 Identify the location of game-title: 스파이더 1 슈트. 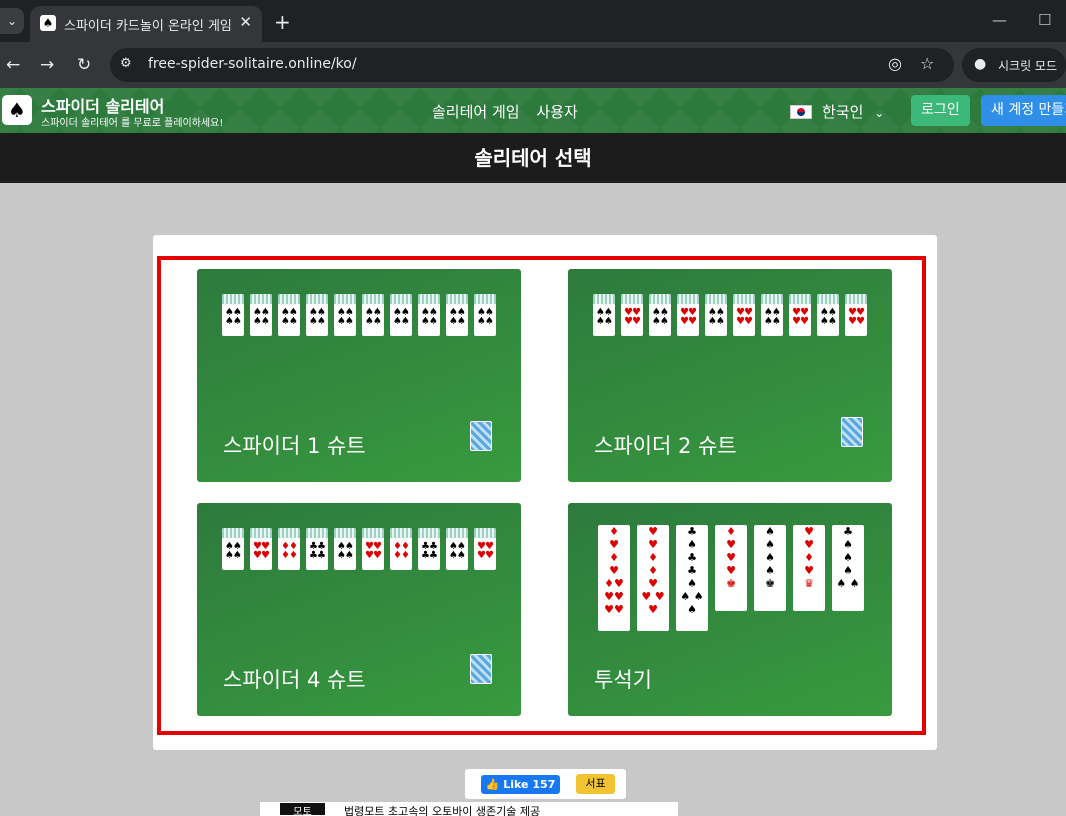
(294, 446).